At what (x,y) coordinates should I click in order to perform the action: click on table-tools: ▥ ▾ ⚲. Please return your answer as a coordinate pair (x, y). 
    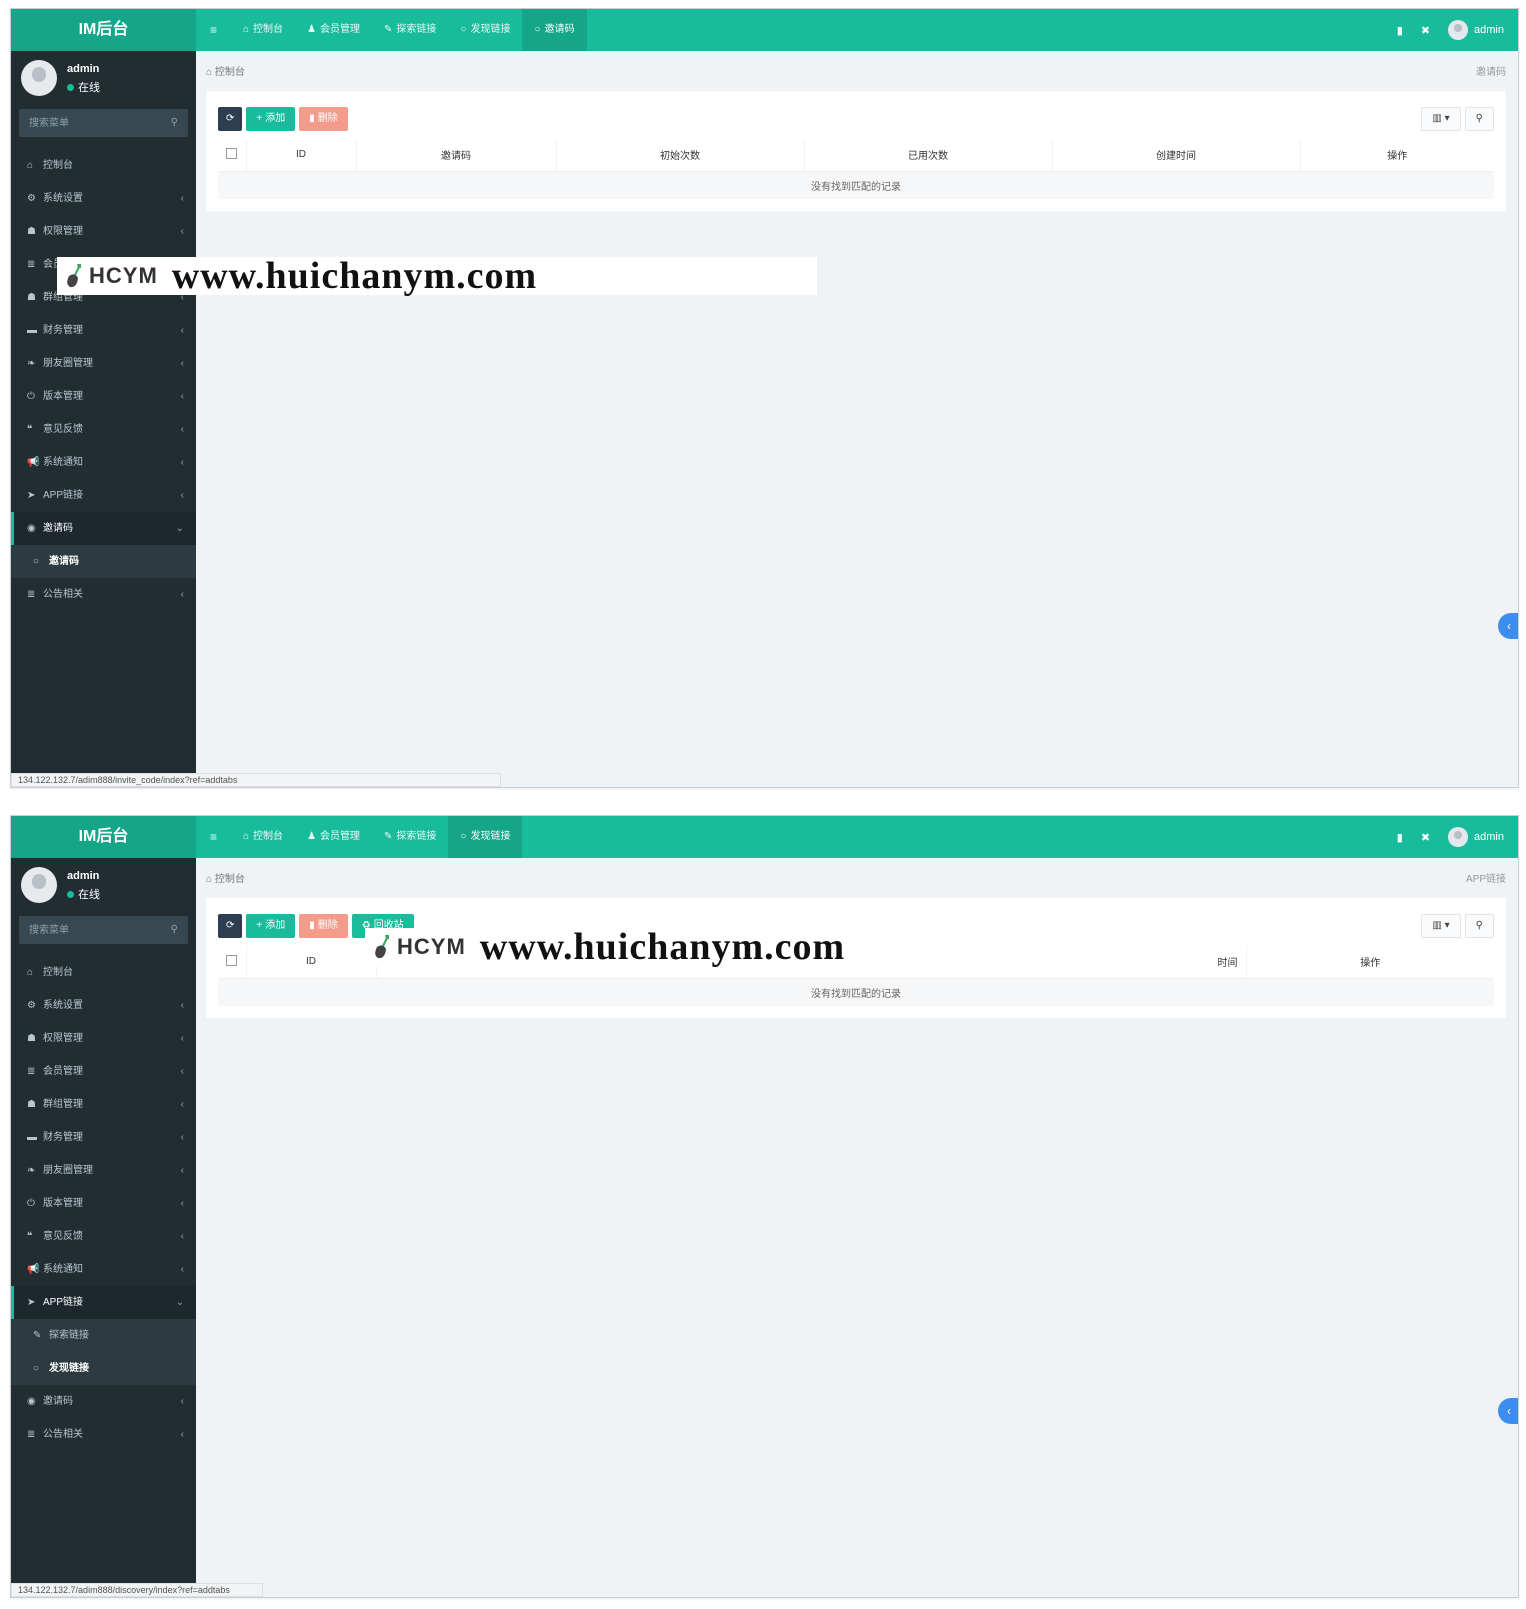
    Looking at the image, I should click on (1457, 926).